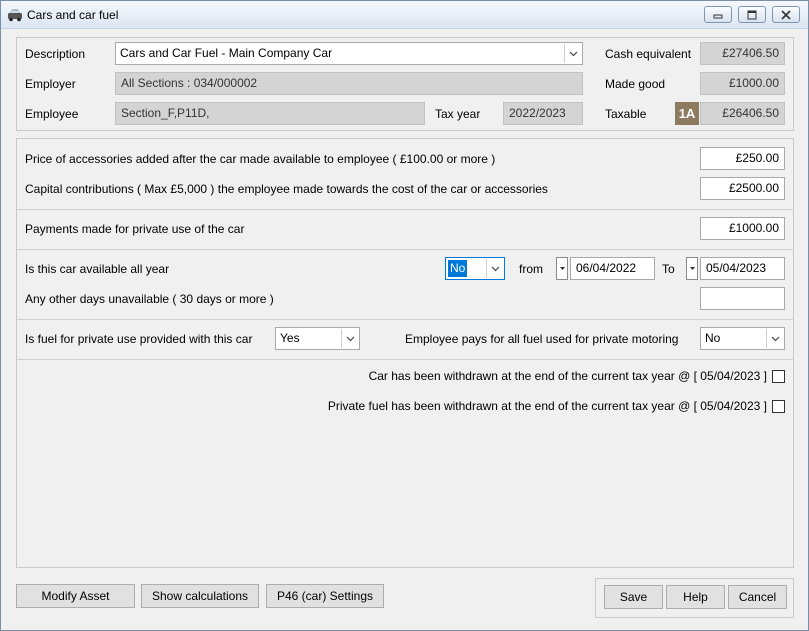 The image size is (809, 631). Describe the element at coordinates (325, 596) in the screenshot. I see `p46-settings-button: P46 (car) Settings` at that location.